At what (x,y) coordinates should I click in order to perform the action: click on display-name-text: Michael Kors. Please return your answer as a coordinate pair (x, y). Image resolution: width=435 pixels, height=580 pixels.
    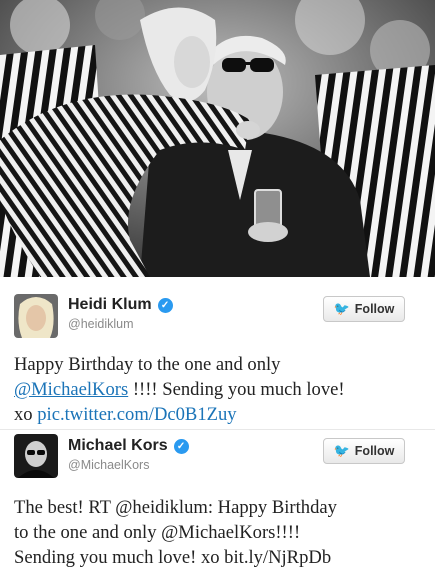
    Looking at the image, I should click on (118, 445).